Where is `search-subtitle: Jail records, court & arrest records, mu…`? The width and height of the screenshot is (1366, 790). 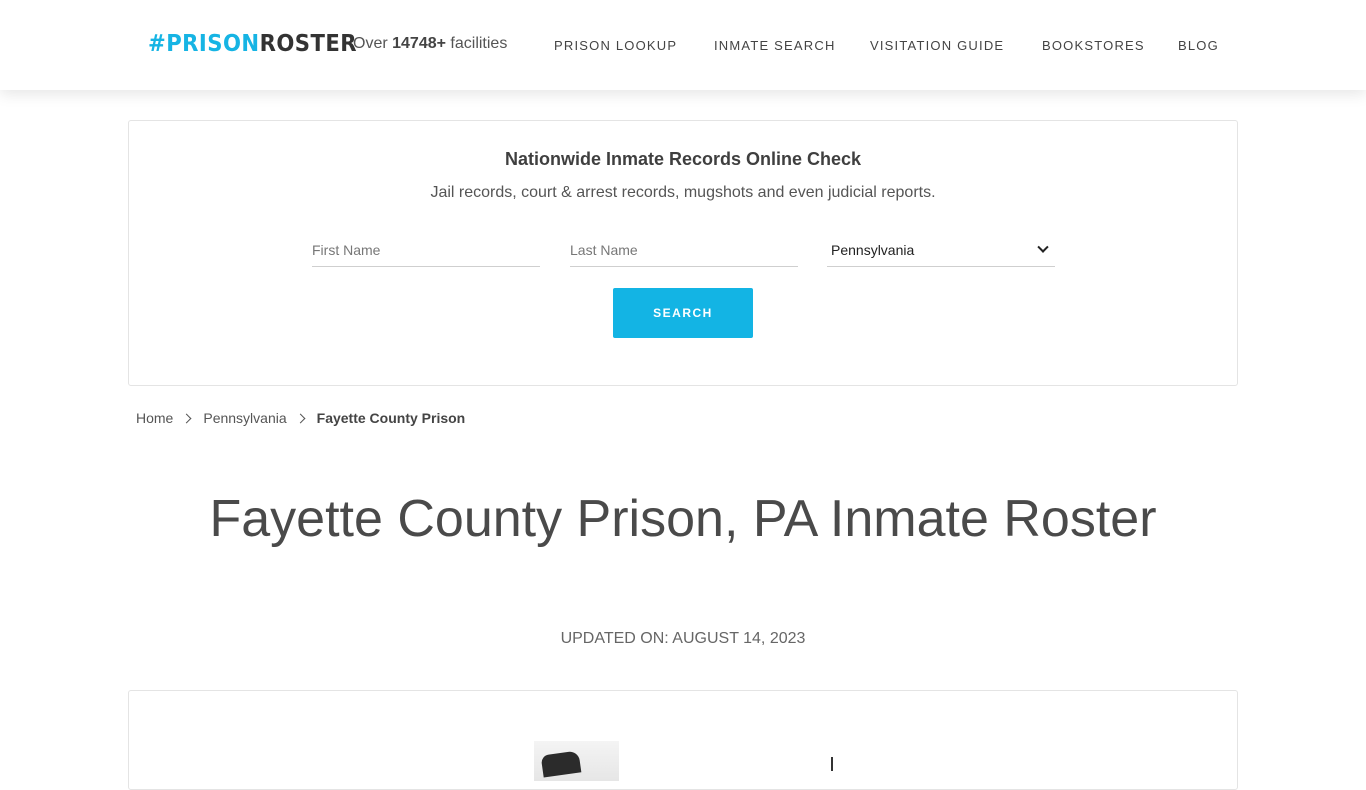
search-subtitle: Jail records, court & arrest records, mu… is located at coordinates (683, 192).